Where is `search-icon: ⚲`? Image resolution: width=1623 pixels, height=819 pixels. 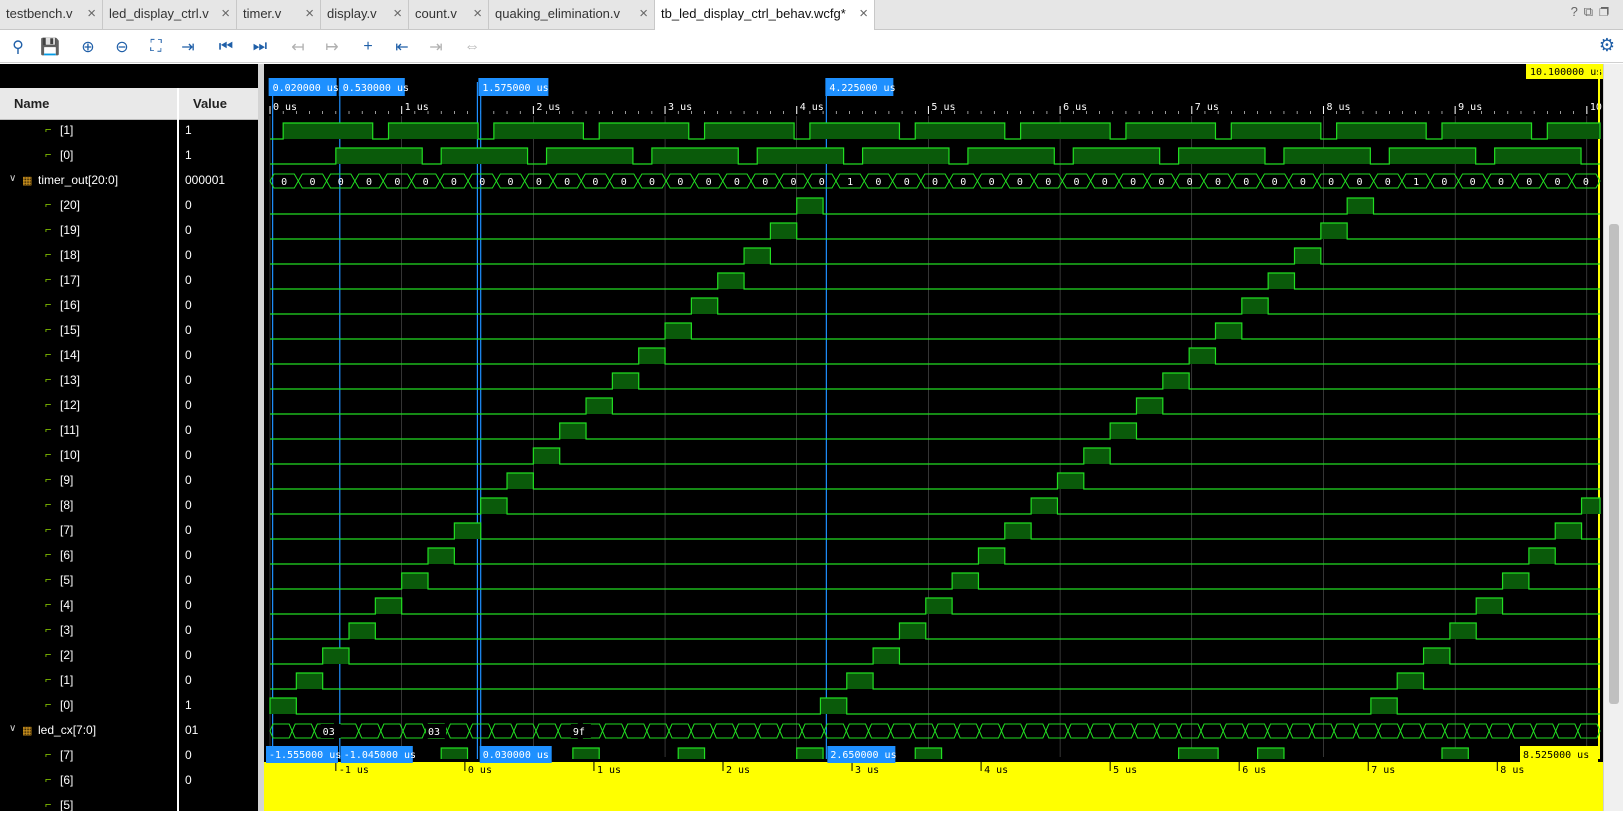
search-icon: ⚲ is located at coordinates (18, 47).